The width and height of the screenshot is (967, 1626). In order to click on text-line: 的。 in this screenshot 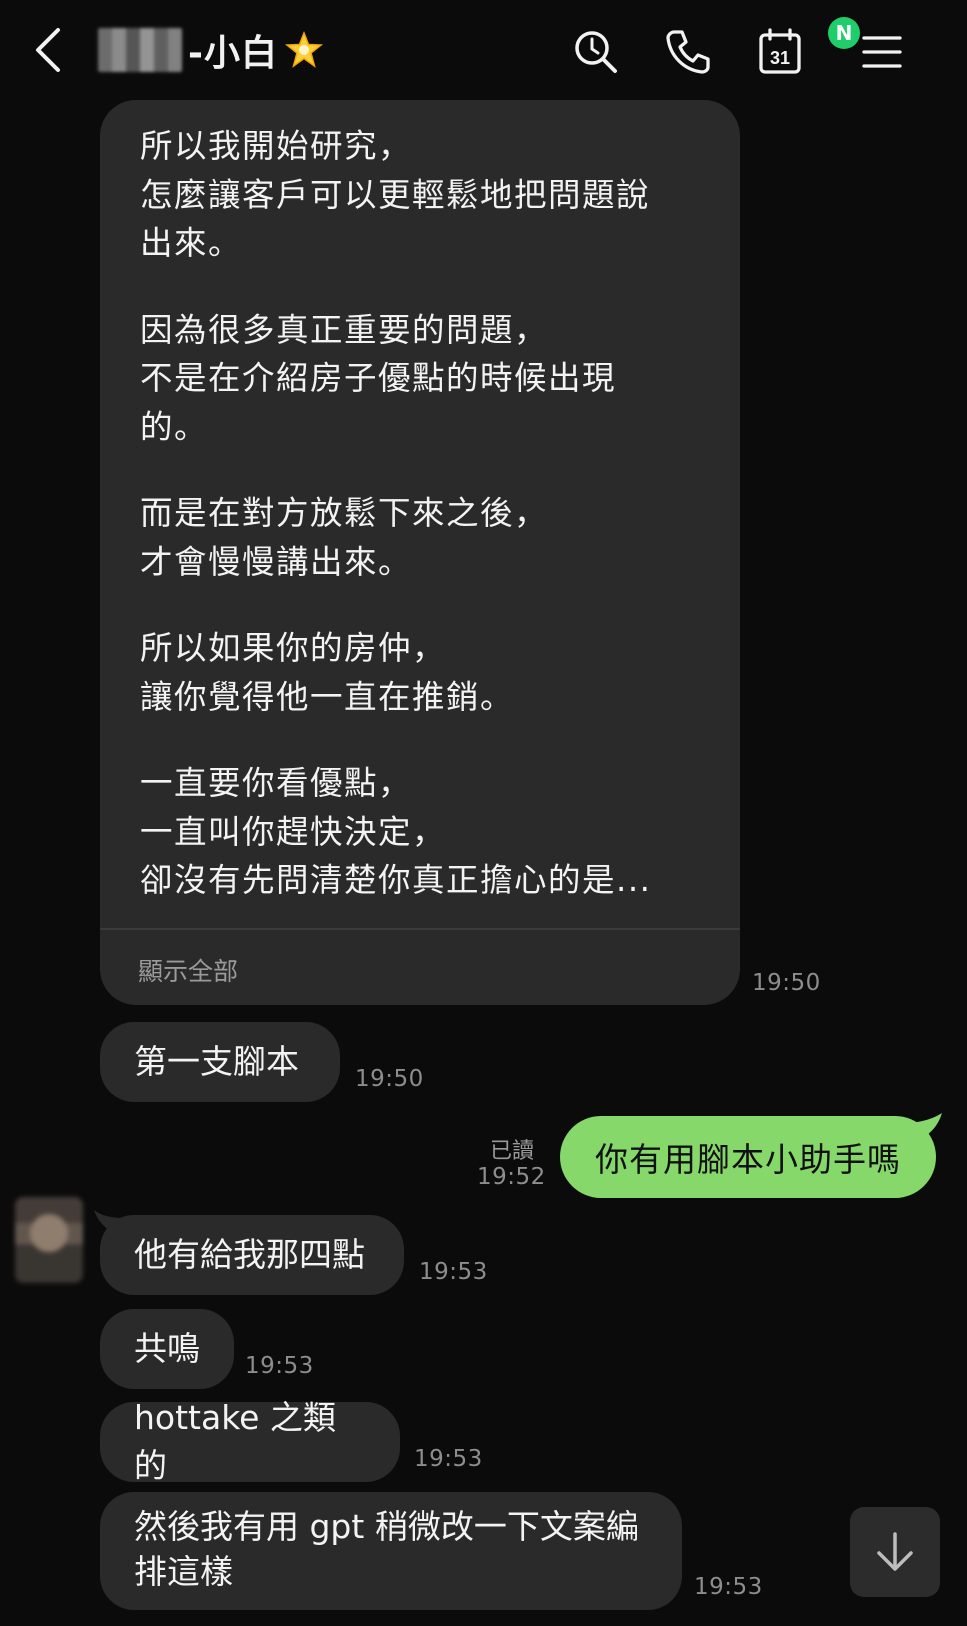, I will do `click(174, 426)`.